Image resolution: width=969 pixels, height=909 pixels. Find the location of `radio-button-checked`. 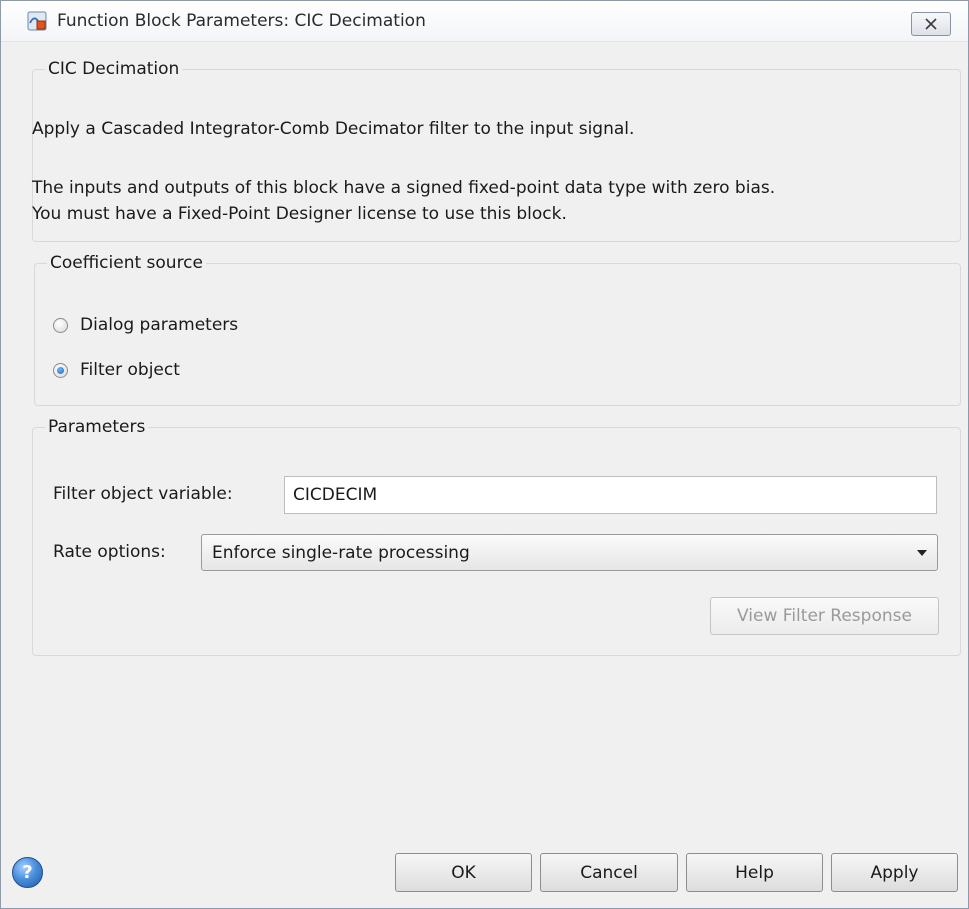

radio-button-checked is located at coordinates (60, 370).